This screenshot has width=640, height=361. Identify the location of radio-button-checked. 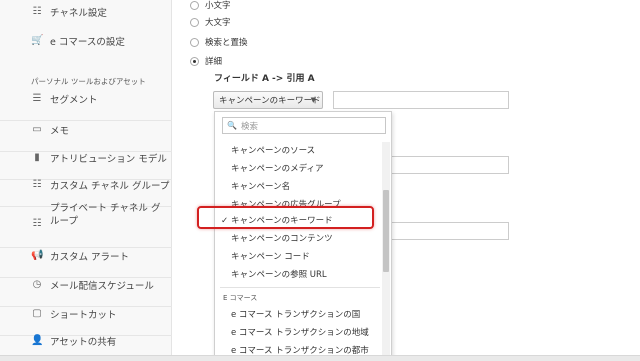
(194, 61).